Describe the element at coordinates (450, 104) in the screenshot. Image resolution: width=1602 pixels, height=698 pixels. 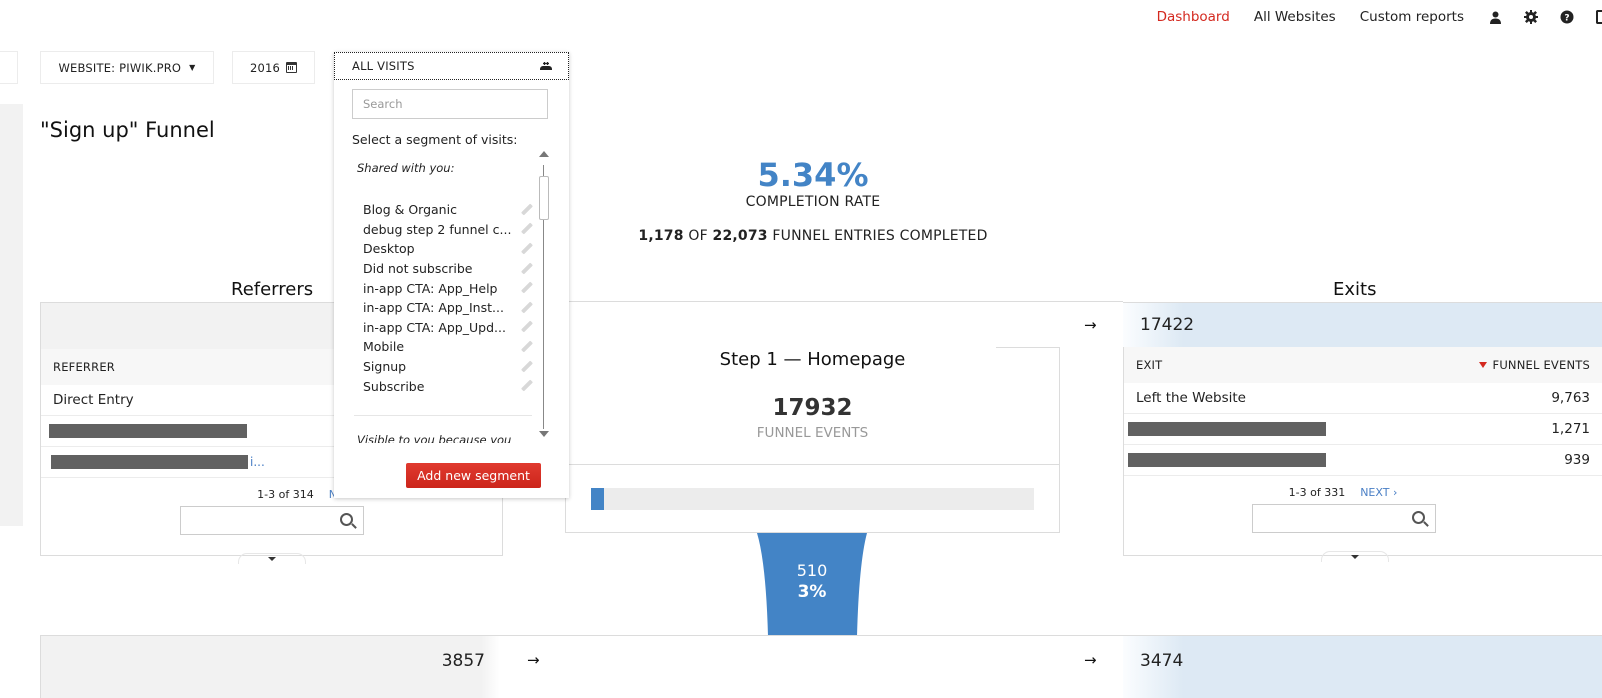
I see `segment-search-input` at that location.